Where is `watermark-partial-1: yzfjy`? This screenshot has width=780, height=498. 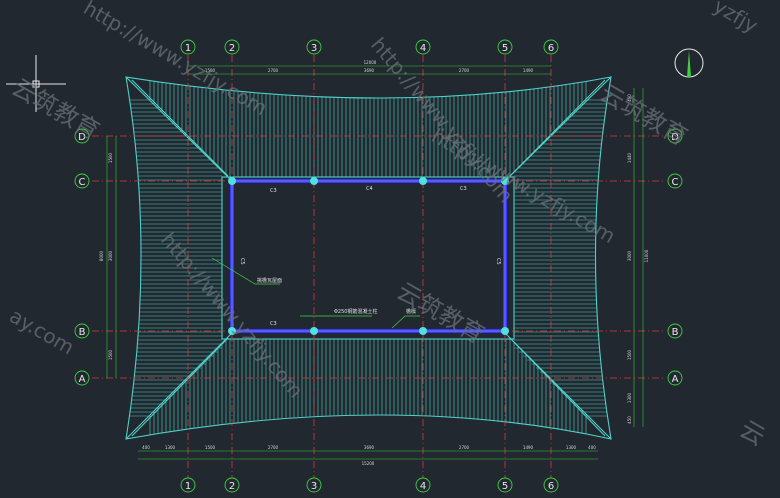 watermark-partial-1: yzfjy is located at coordinates (736, 19).